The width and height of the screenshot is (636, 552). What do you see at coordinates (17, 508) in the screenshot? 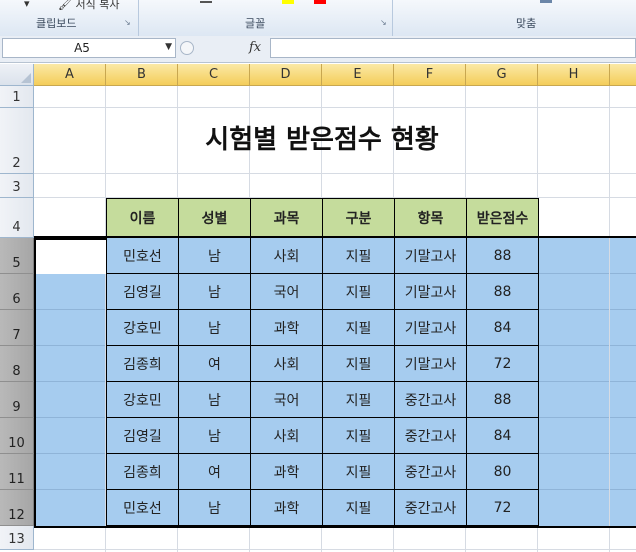
I see `row-header-12: 12` at bounding box center [17, 508].